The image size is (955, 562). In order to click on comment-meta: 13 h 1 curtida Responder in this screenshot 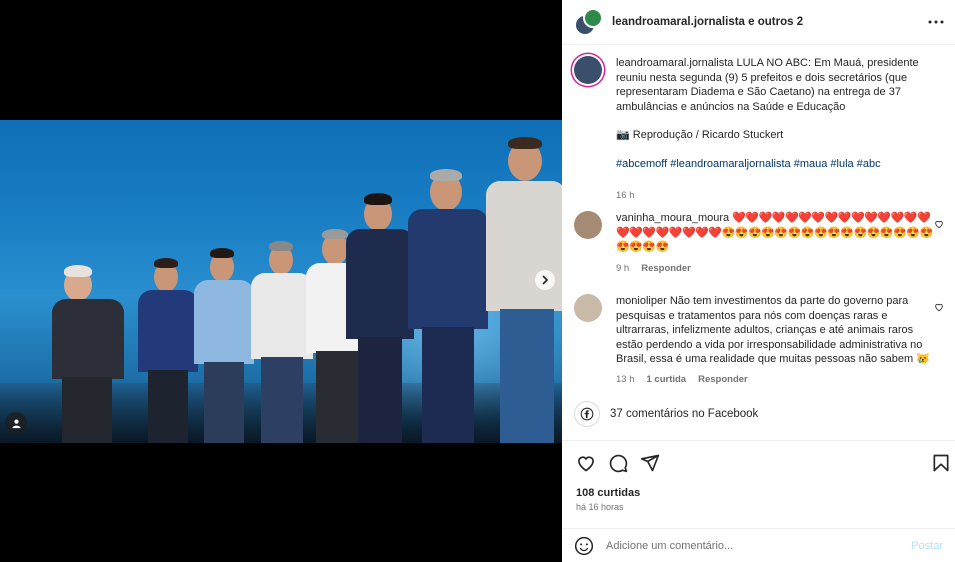, I will do `click(682, 379)`.